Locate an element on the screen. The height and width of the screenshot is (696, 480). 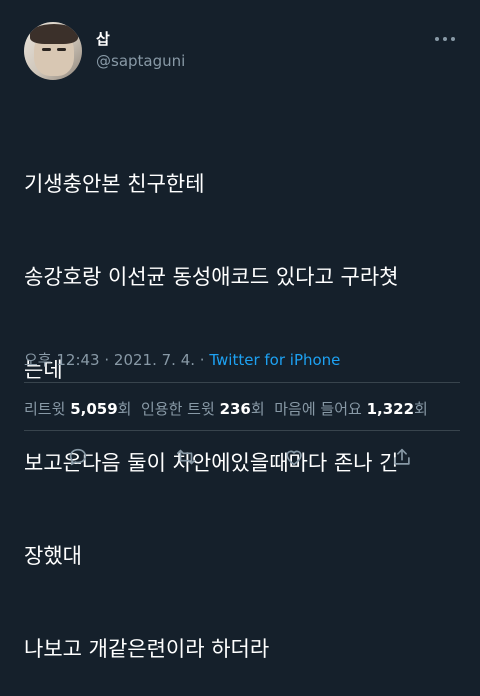
likes-stat: 마음에 들어요 1,322회 is located at coordinates (351, 409).